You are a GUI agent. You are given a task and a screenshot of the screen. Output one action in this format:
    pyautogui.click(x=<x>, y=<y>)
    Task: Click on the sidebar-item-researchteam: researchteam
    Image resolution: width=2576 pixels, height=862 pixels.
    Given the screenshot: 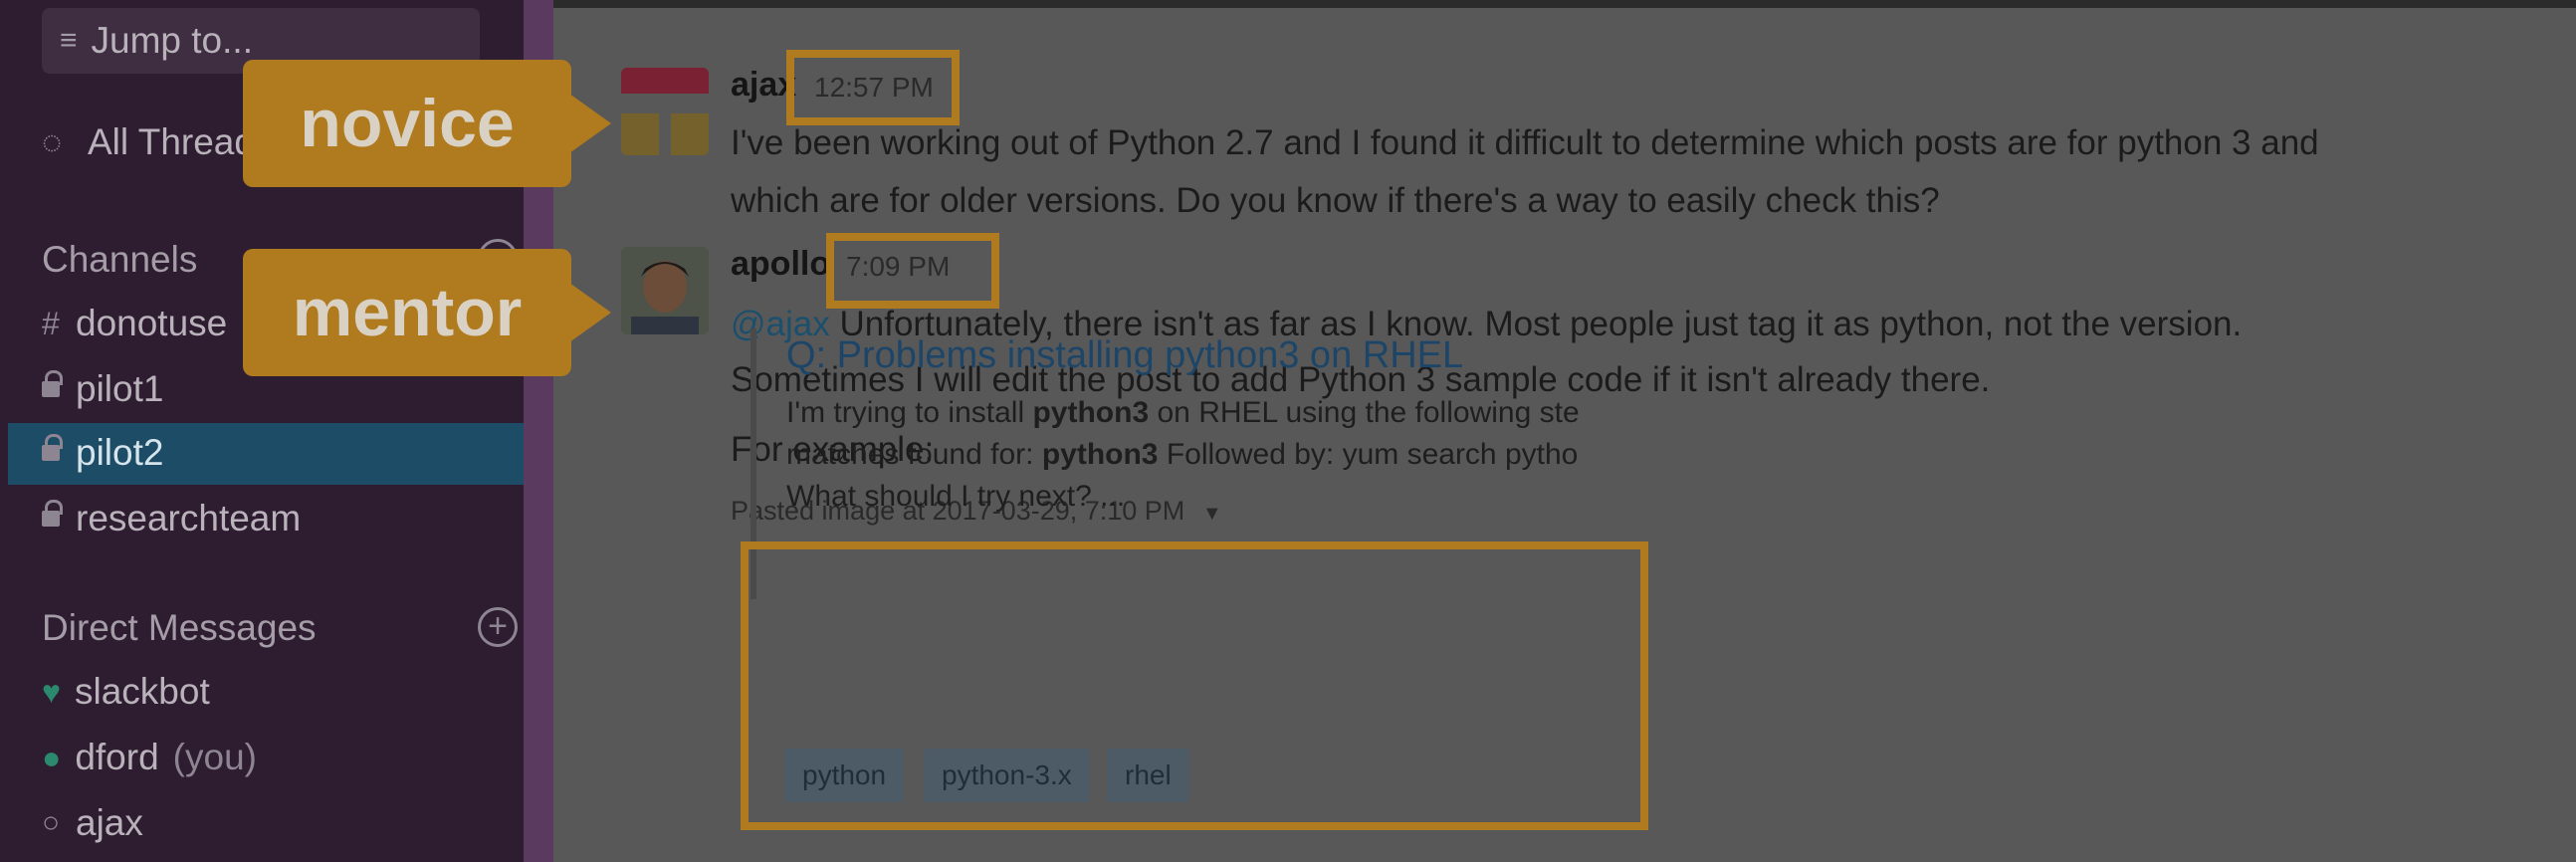 What is the action you would take?
    pyautogui.click(x=171, y=518)
    